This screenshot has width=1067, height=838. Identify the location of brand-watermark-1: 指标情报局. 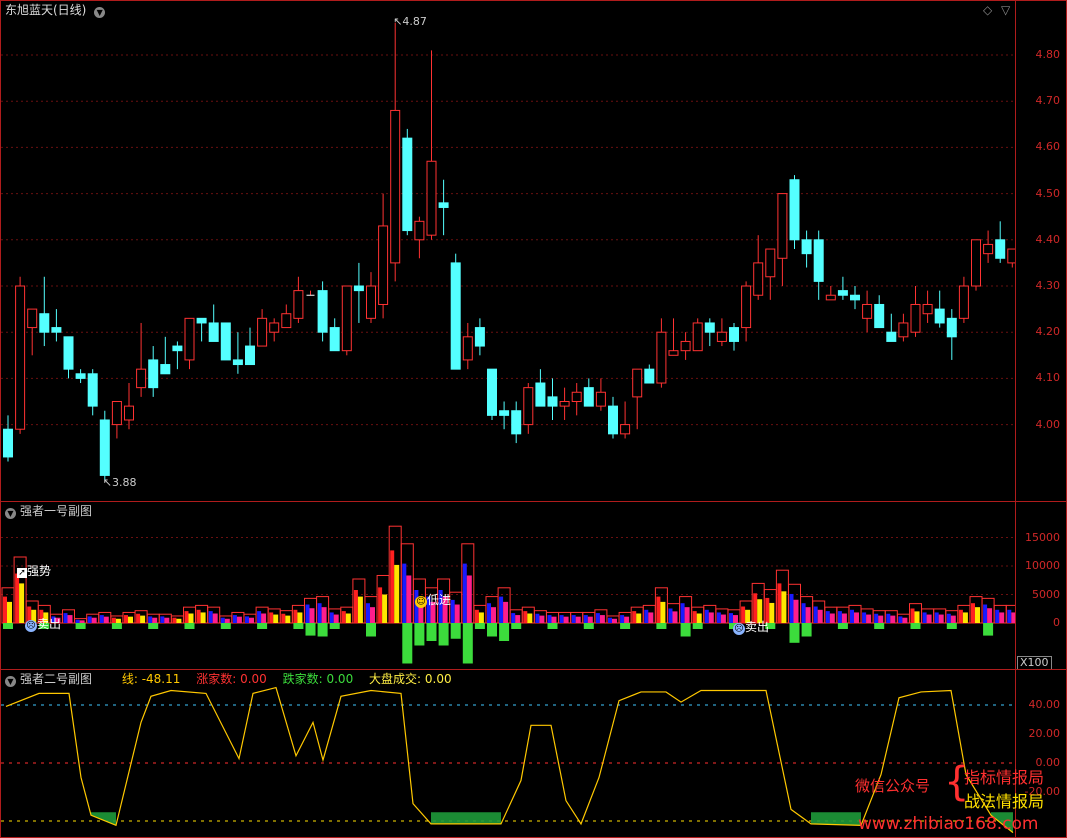
(1004, 777).